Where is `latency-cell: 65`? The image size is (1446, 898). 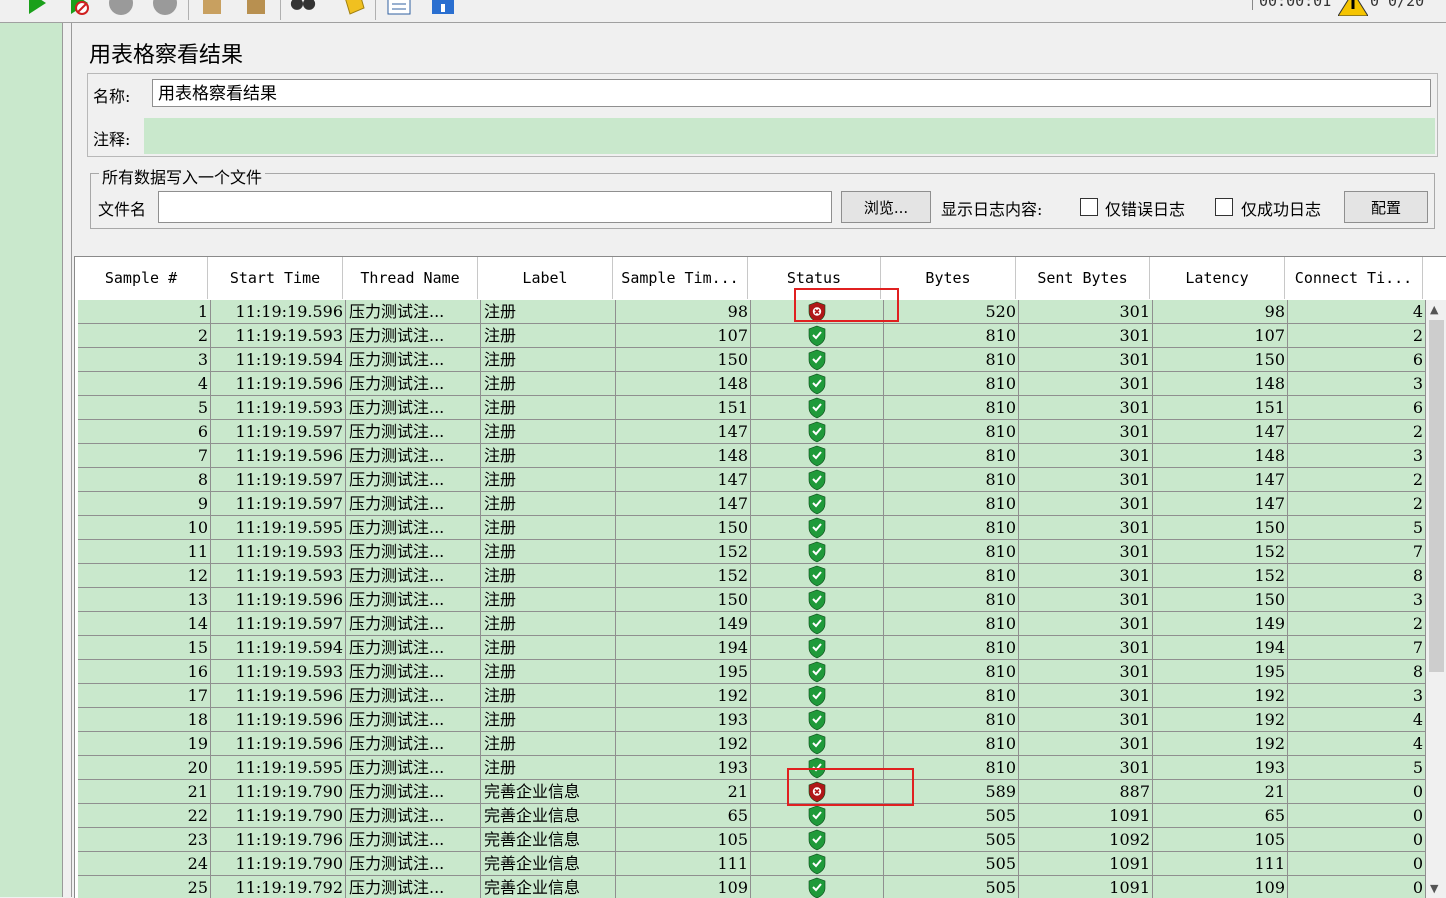
latency-cell: 65 is located at coordinates (1220, 816).